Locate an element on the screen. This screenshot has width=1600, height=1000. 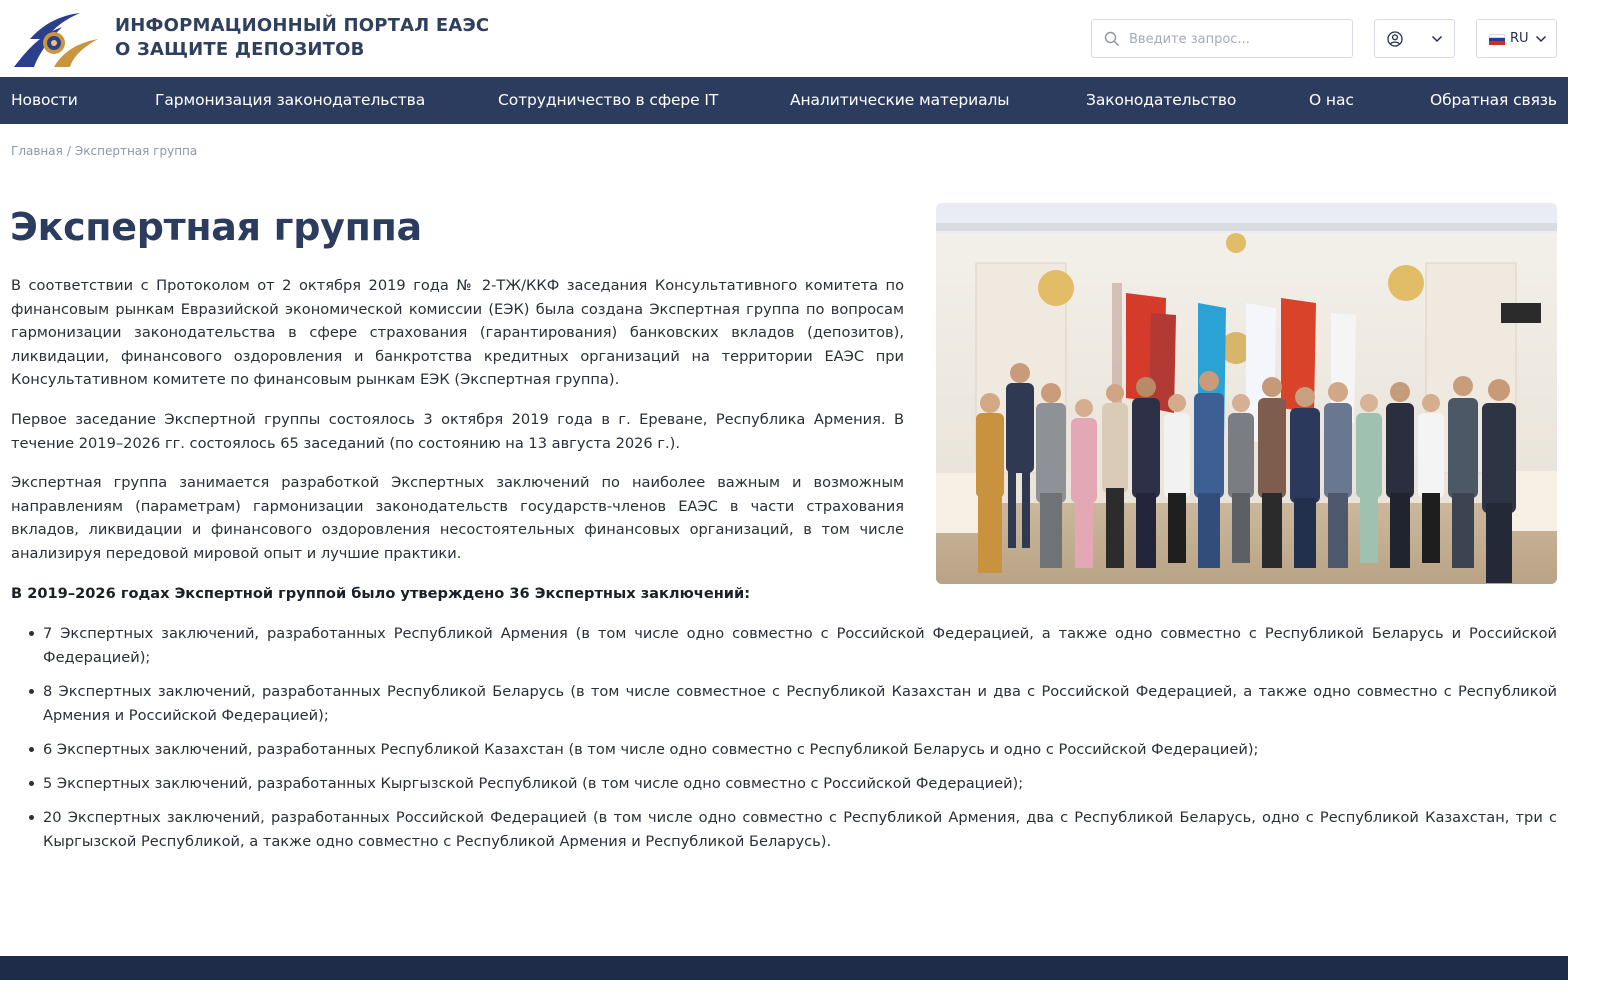
group-photo-image is located at coordinates (1246, 393).